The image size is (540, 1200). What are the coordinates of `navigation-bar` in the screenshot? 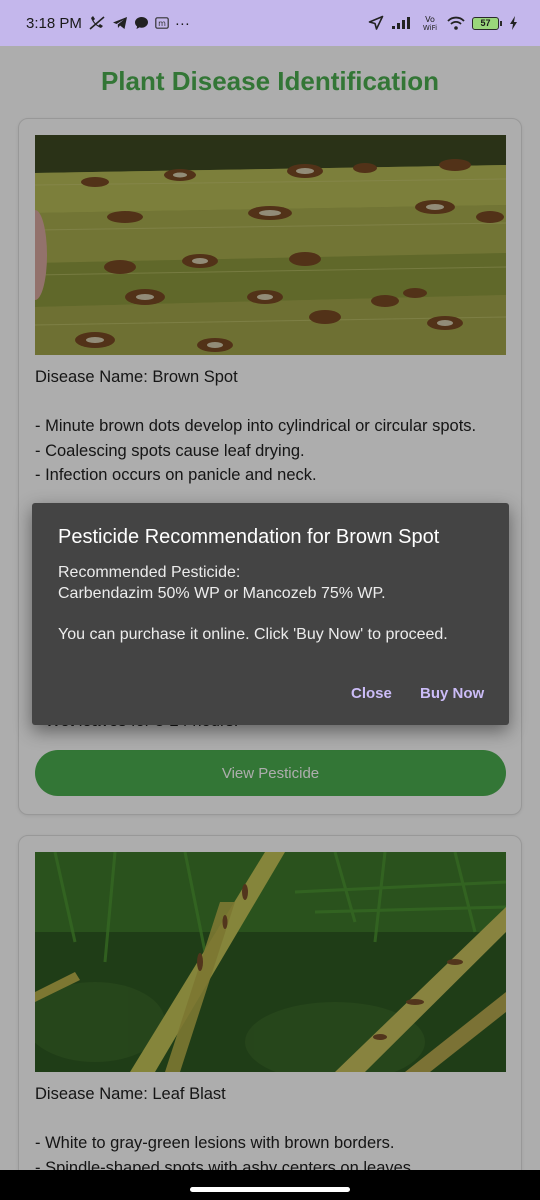 It's located at (270, 1185).